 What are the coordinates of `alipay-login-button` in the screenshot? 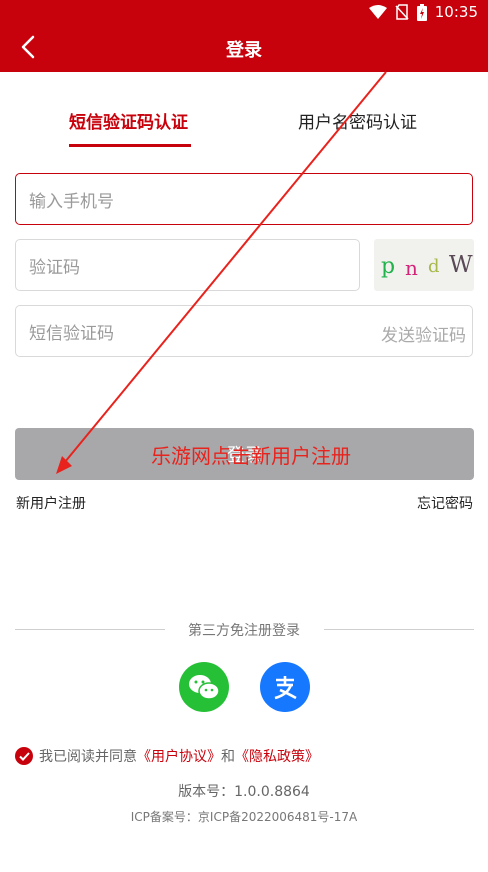 It's located at (285, 687).